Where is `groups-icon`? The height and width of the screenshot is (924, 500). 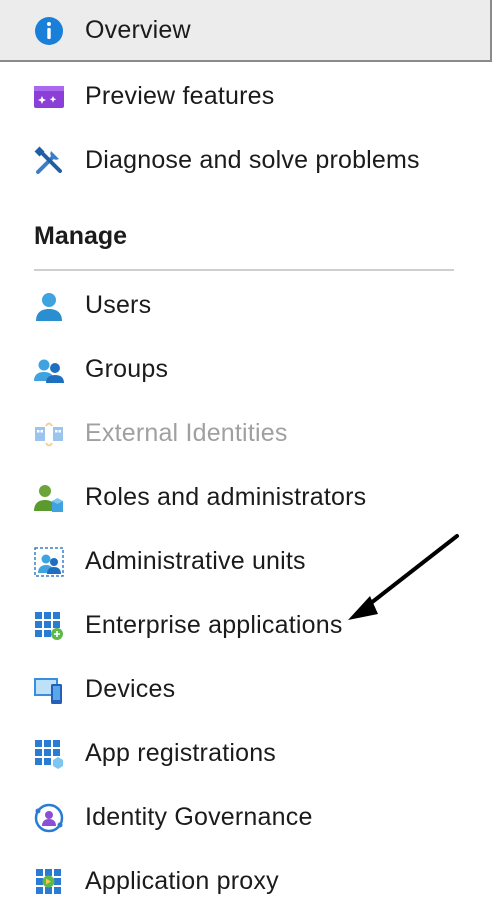
groups-icon is located at coordinates (49, 370).